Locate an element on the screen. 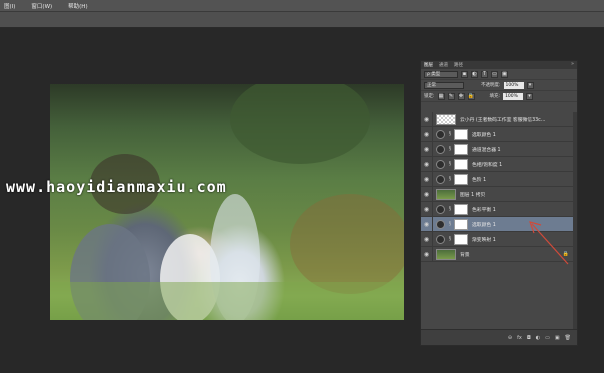 The width and height of the screenshot is (604, 373). lock-all-icon: 🔒 is located at coordinates (471, 96).